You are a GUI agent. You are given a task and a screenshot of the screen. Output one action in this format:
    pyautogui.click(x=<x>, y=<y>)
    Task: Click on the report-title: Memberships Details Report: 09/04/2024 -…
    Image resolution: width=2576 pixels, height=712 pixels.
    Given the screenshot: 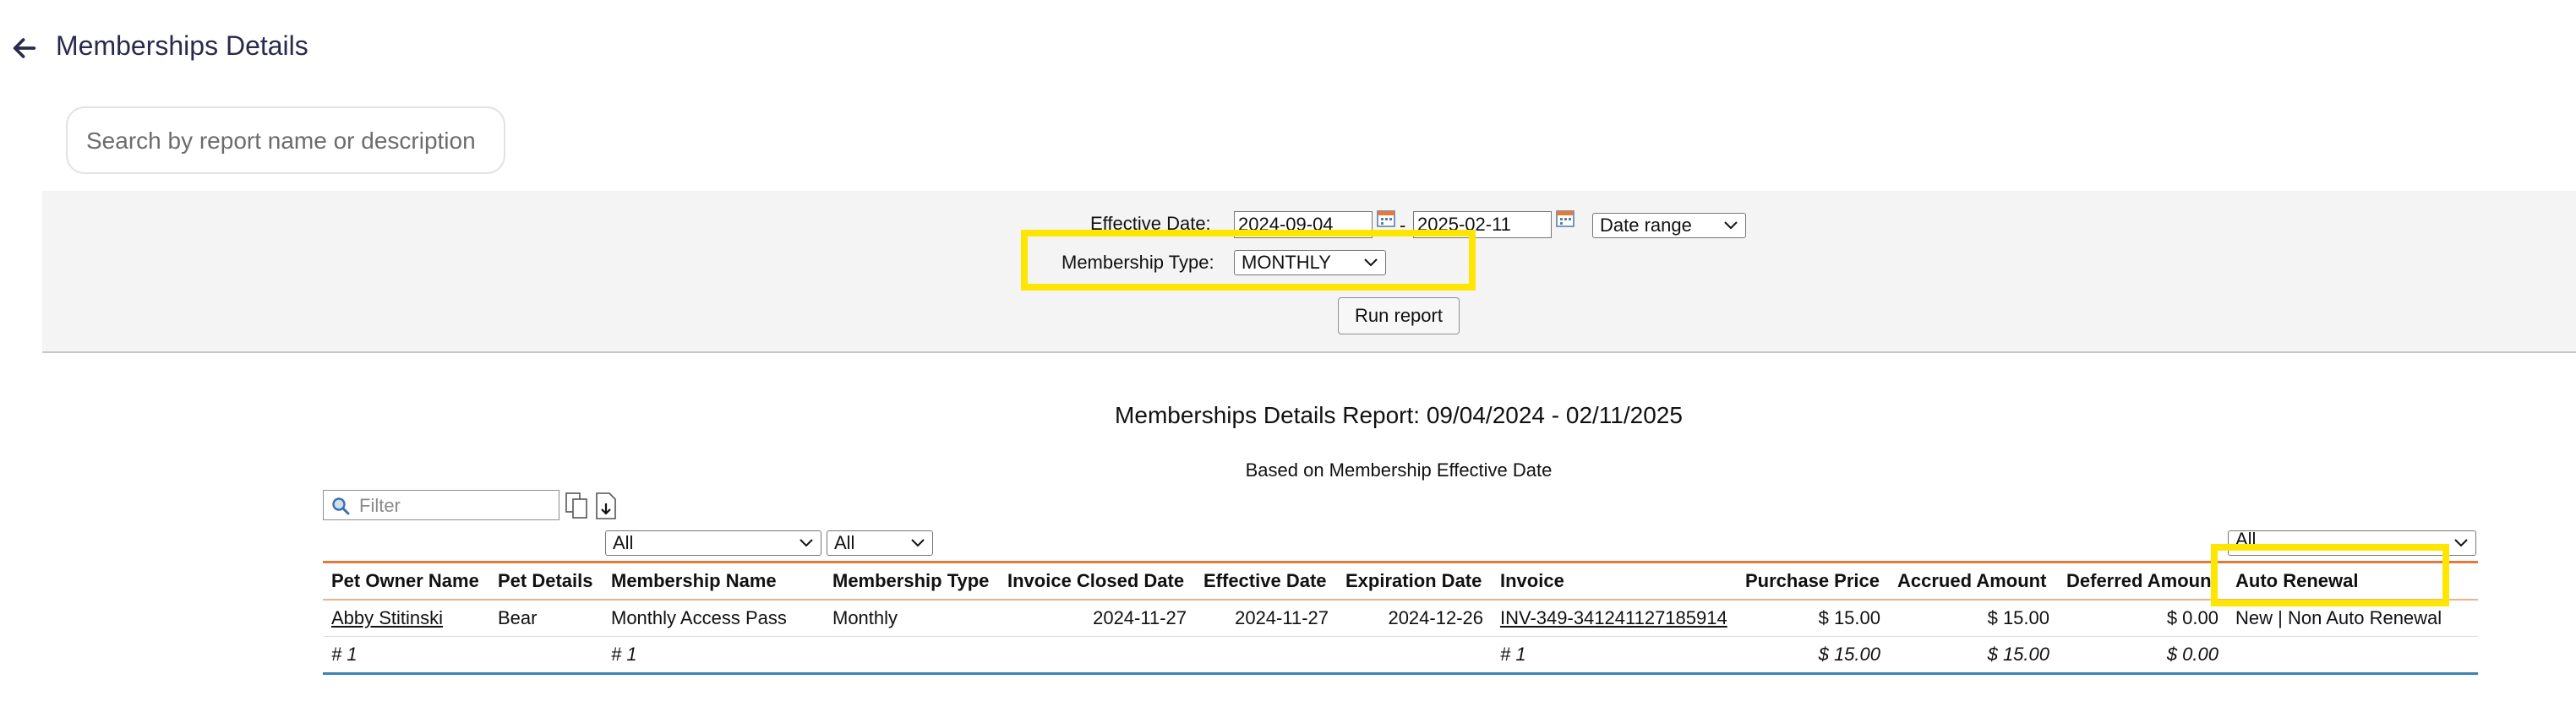 What is the action you would take?
    pyautogui.click(x=1399, y=415)
    